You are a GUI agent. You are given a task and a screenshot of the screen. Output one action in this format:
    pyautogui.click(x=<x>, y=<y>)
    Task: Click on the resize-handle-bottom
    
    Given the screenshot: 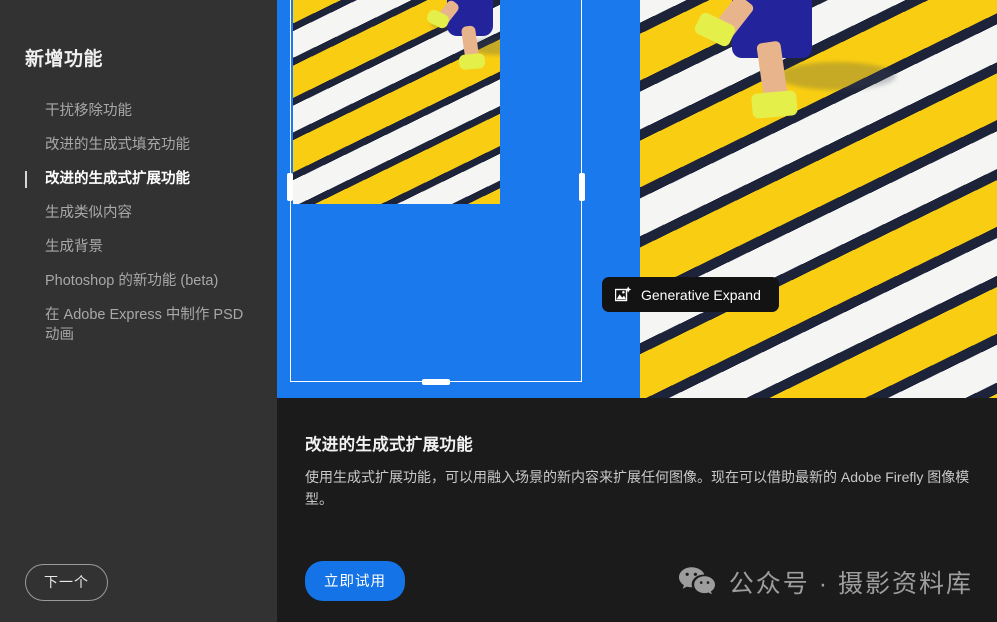 What is the action you would take?
    pyautogui.click(x=436, y=382)
    